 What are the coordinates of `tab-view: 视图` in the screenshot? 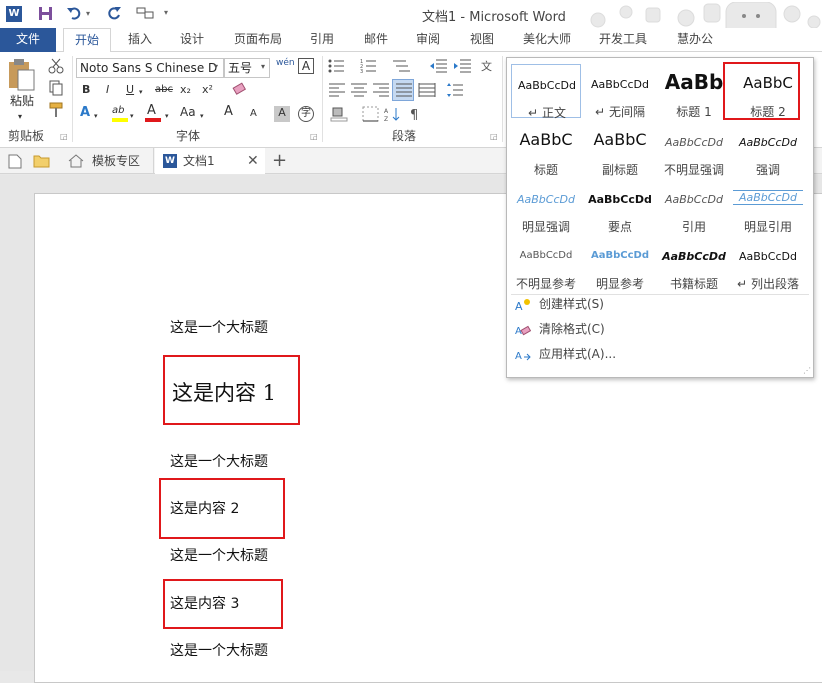 It's located at (482, 40).